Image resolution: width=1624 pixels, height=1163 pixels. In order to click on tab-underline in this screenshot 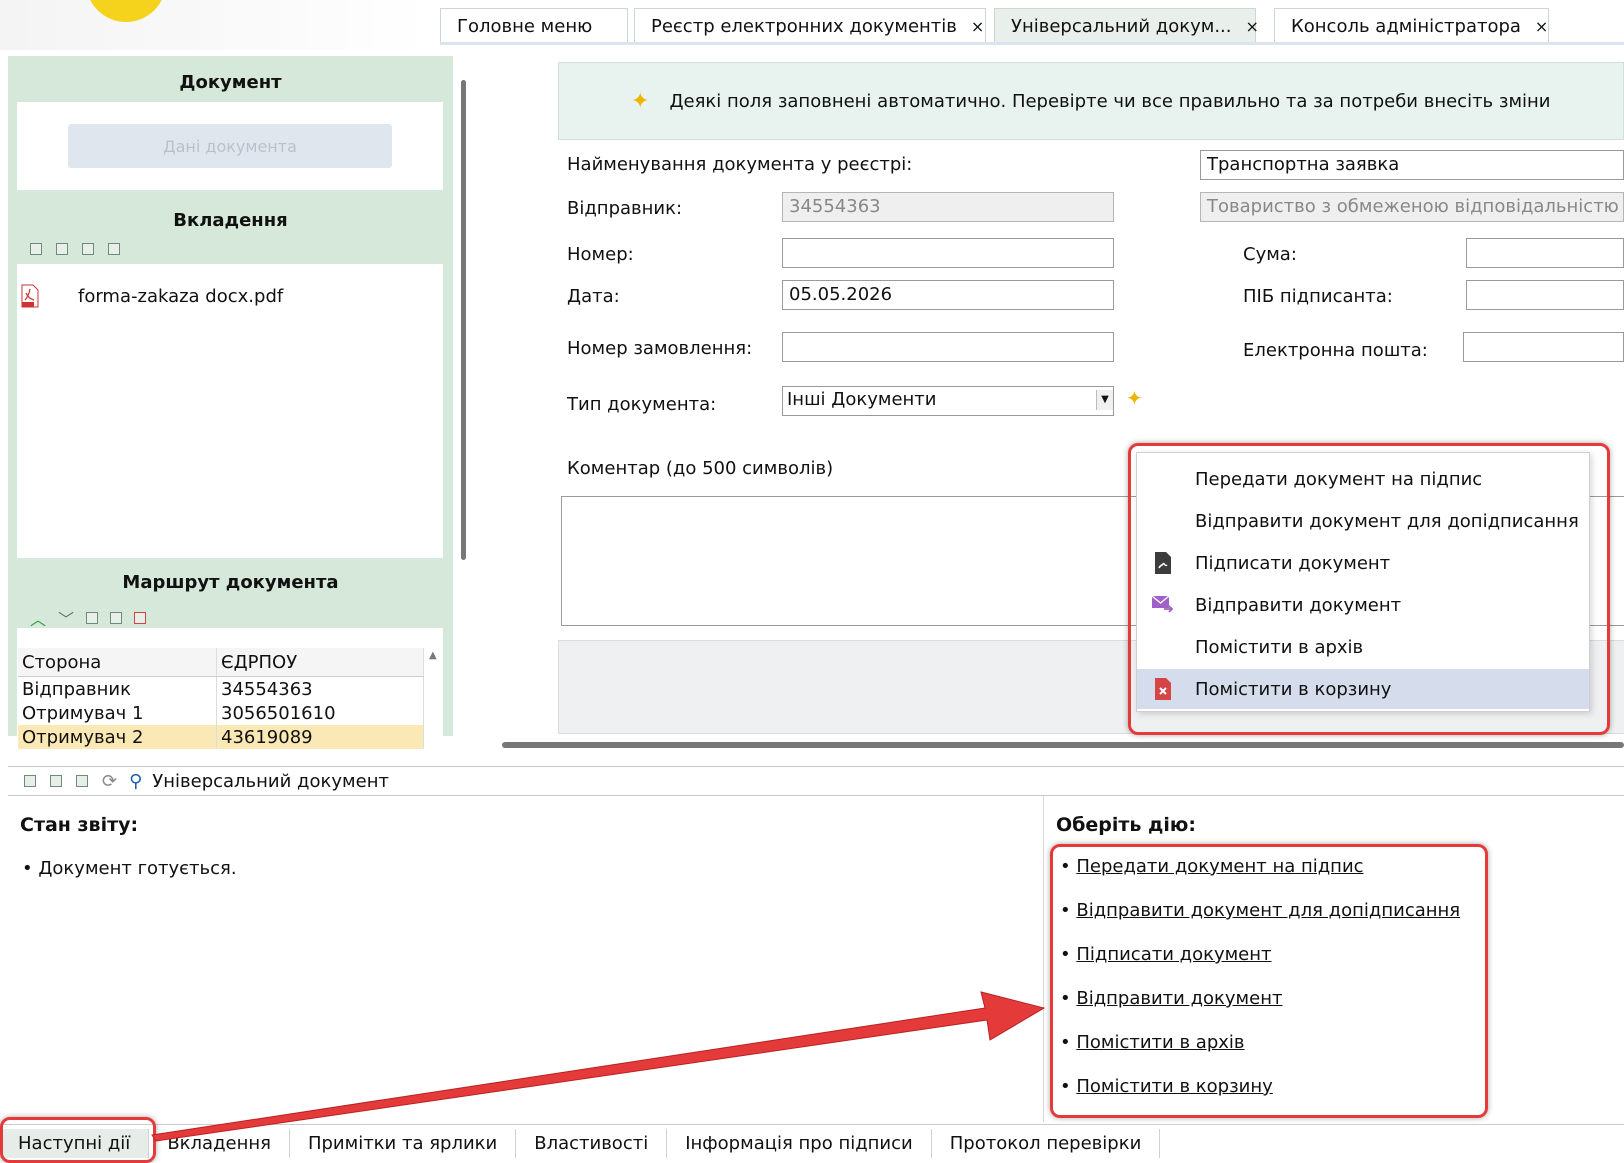, I will do `click(1032, 43)`.